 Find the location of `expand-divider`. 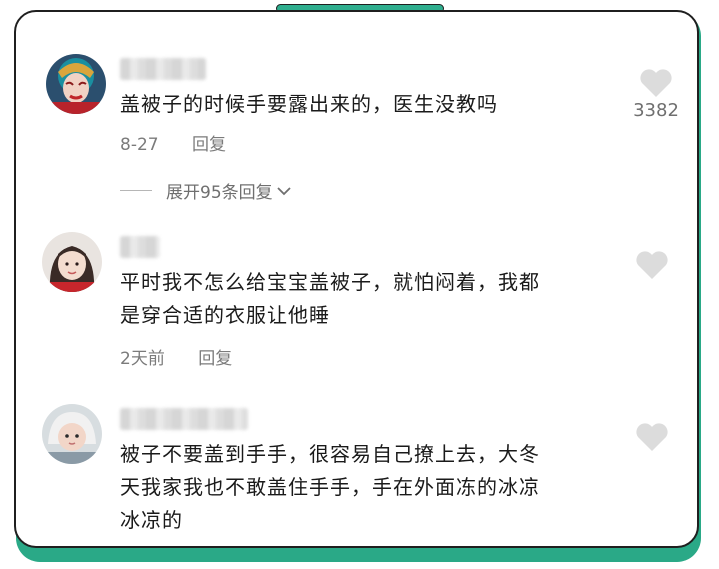

expand-divider is located at coordinates (136, 190).